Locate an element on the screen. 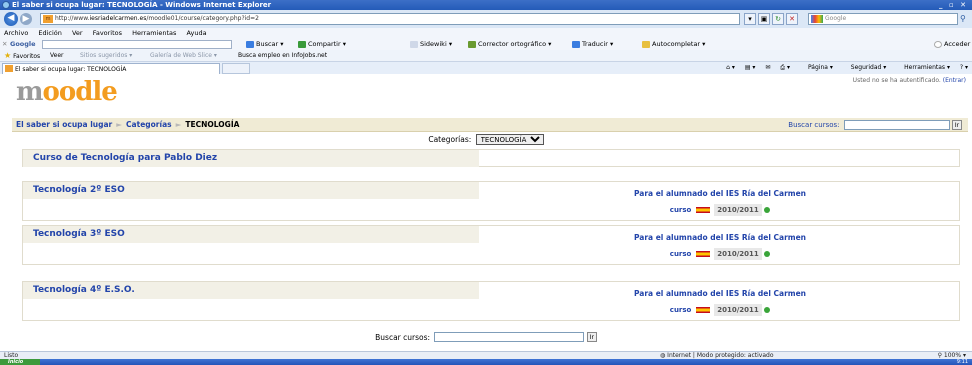  sidewiki-icon is located at coordinates (414, 44).